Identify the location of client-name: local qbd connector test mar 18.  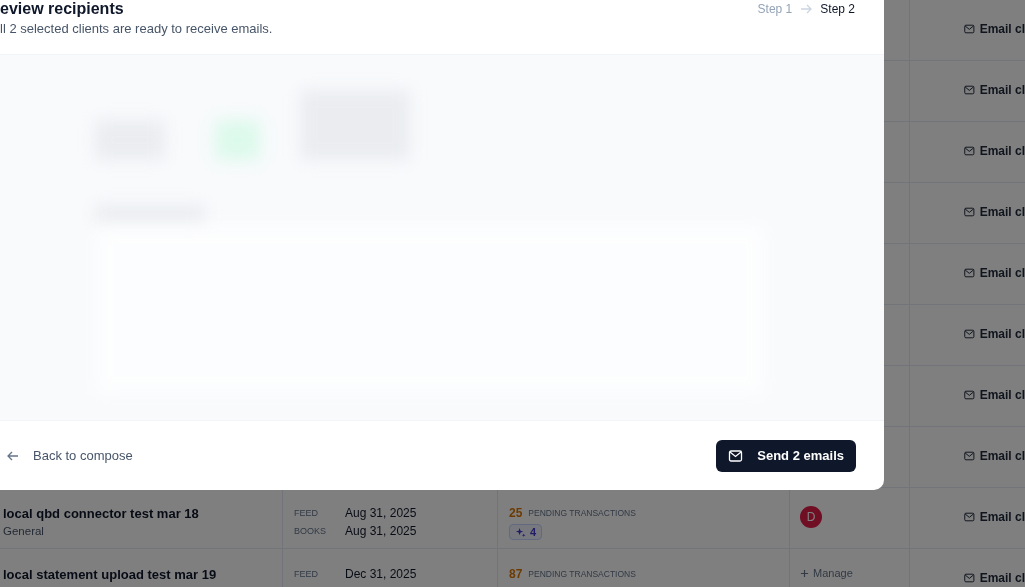
(101, 513).